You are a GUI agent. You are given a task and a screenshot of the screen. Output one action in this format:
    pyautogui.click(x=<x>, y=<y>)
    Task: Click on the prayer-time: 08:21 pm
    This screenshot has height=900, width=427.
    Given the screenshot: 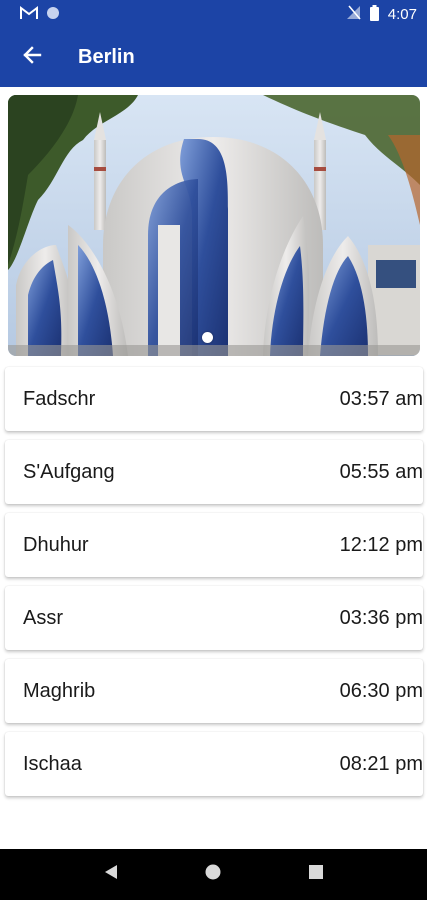 What is the action you would take?
    pyautogui.click(x=381, y=763)
    